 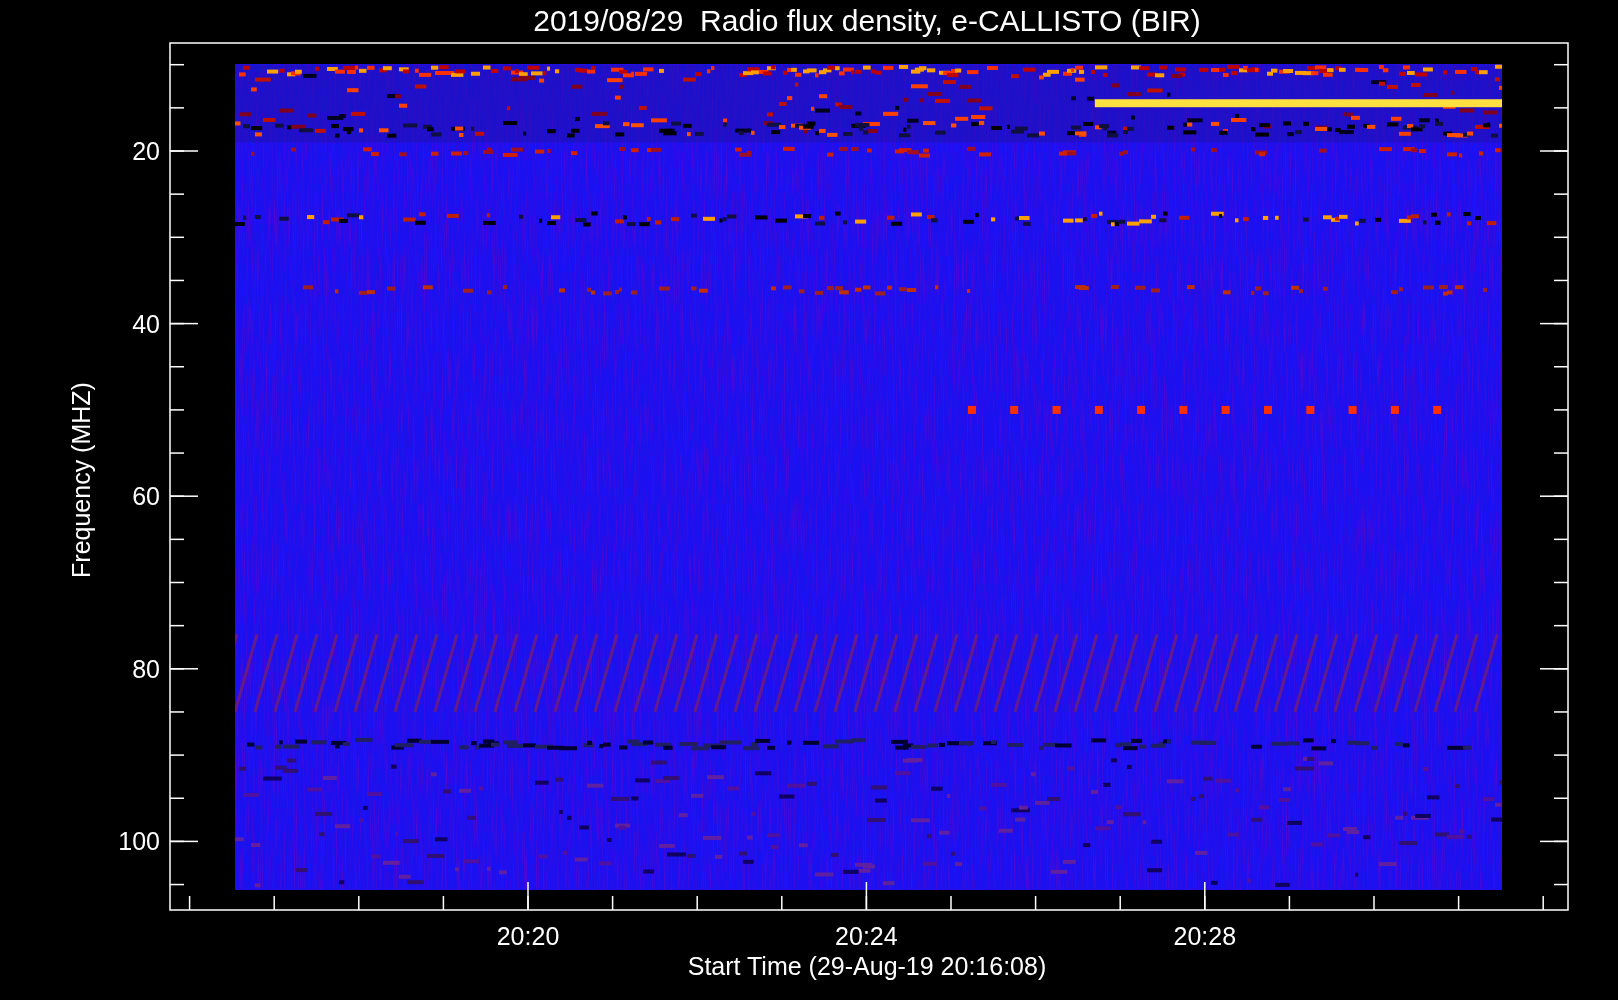 What do you see at coordinates (867, 966) in the screenshot?
I see `x-axis-label: Start Time (29-Aug-19 20:16:08)` at bounding box center [867, 966].